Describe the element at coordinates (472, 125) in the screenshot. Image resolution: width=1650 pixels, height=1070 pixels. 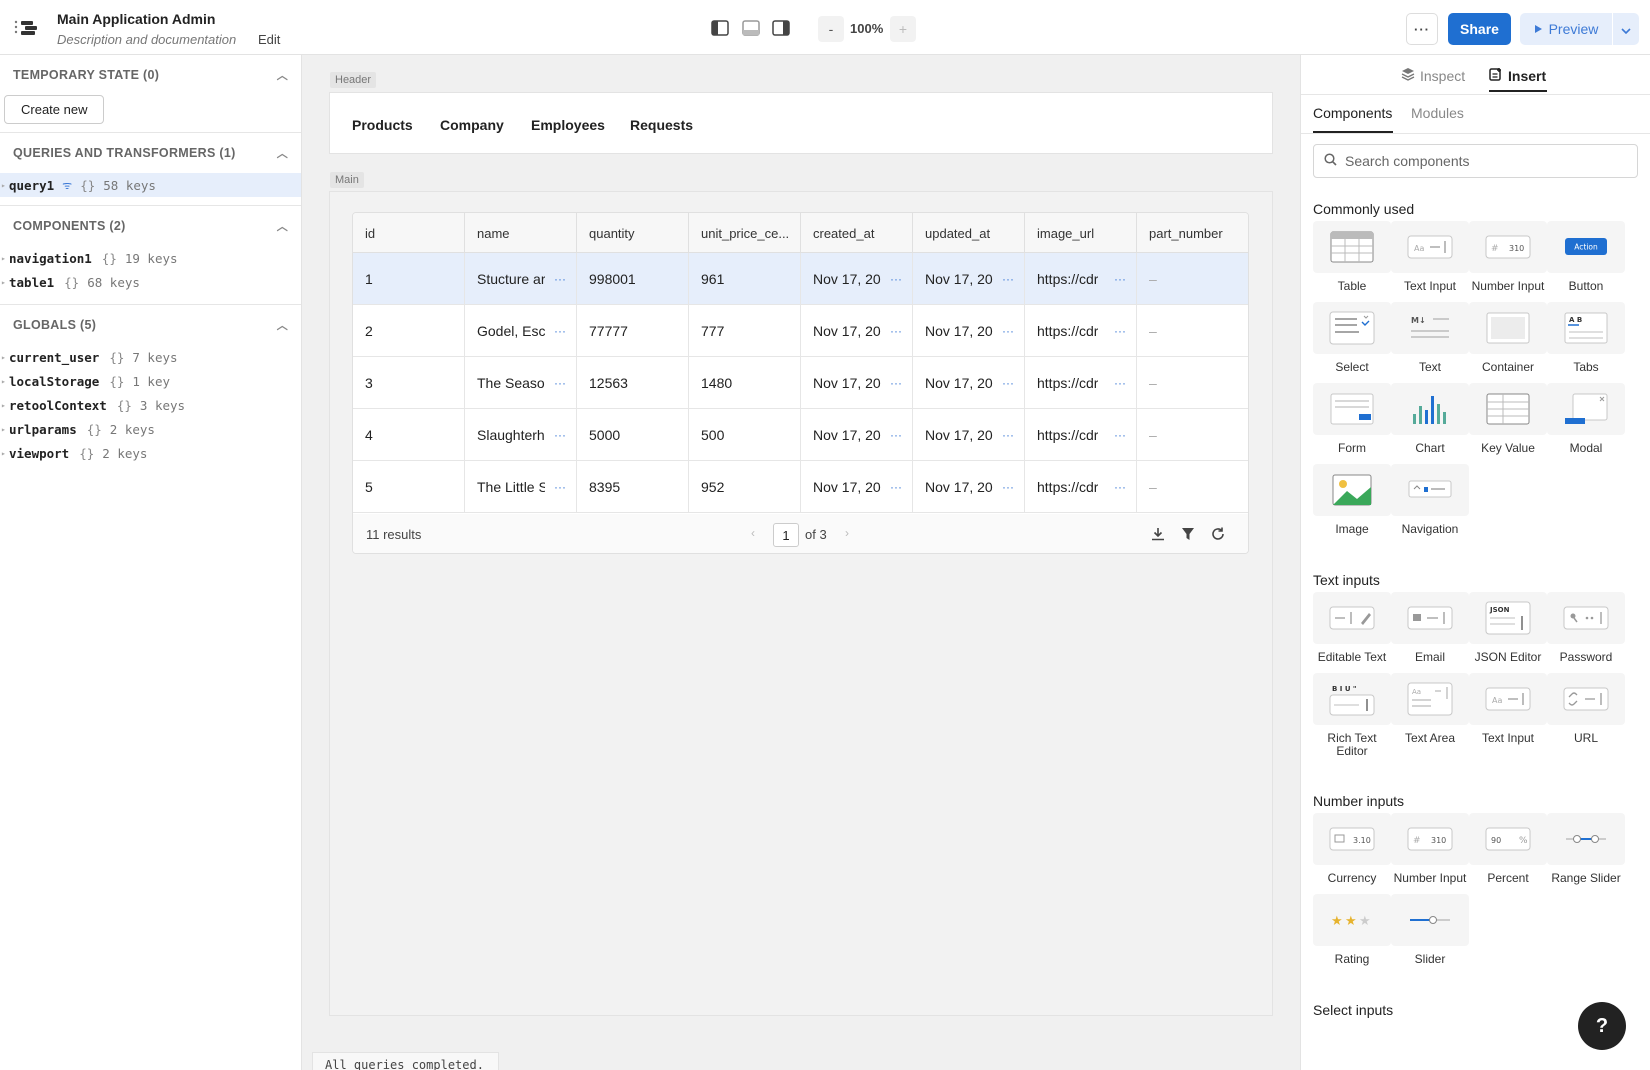
I see `nav-item-company: Company` at that location.